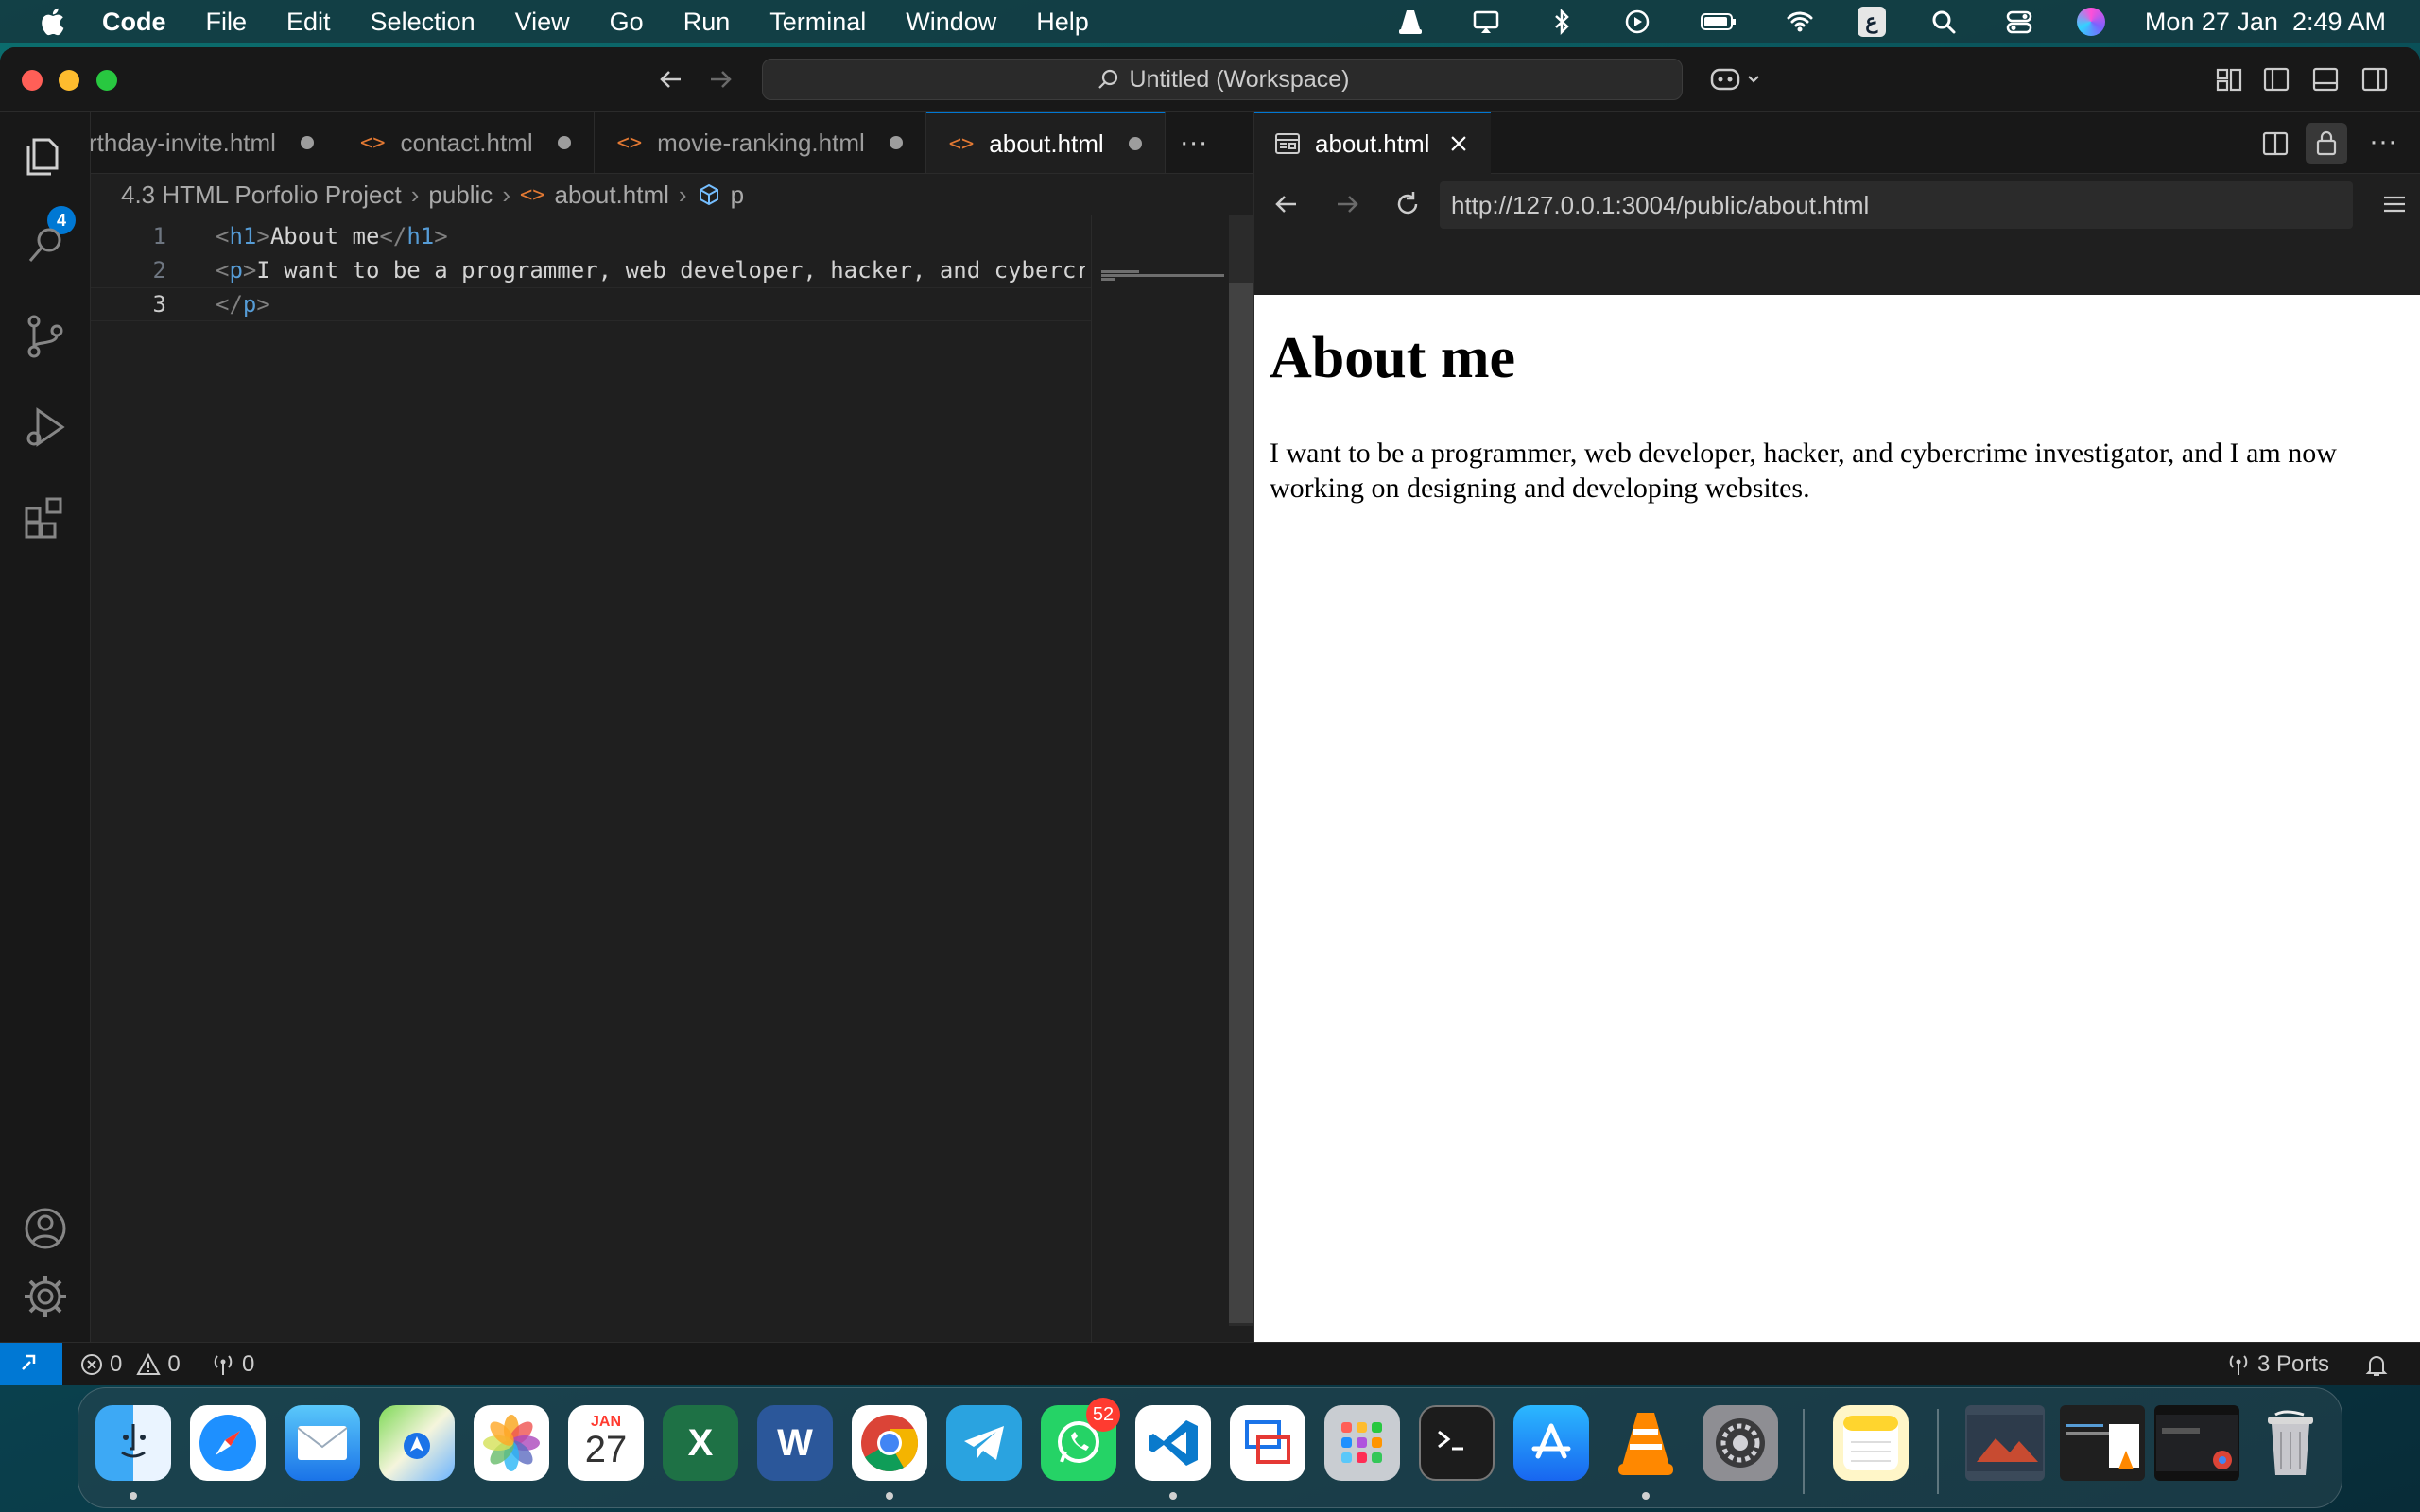 The image size is (2420, 1512). Describe the element at coordinates (134, 22) in the screenshot. I see `menu-app-name: Code` at that location.